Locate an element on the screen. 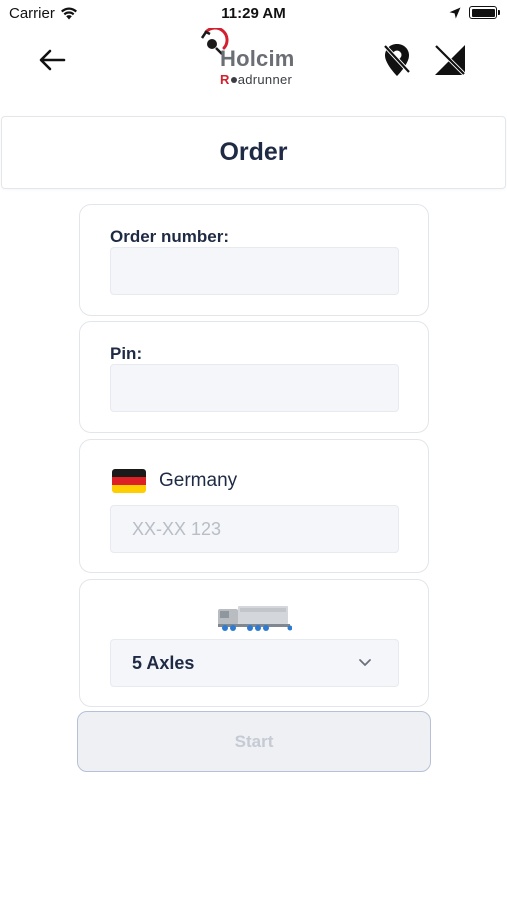 This screenshot has width=507, height=900. back-arrow-icon is located at coordinates (52, 60).